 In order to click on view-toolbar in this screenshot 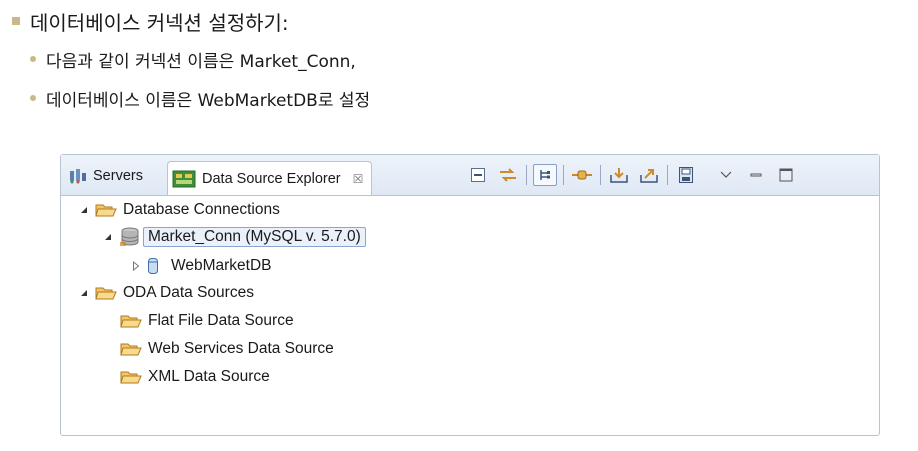, I will do `click(635, 175)`.